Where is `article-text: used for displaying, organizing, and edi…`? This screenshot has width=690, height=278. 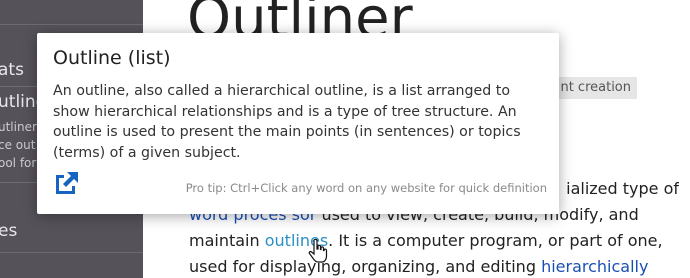
article-text: used for displaying, organizing, and edi… is located at coordinates (365, 266).